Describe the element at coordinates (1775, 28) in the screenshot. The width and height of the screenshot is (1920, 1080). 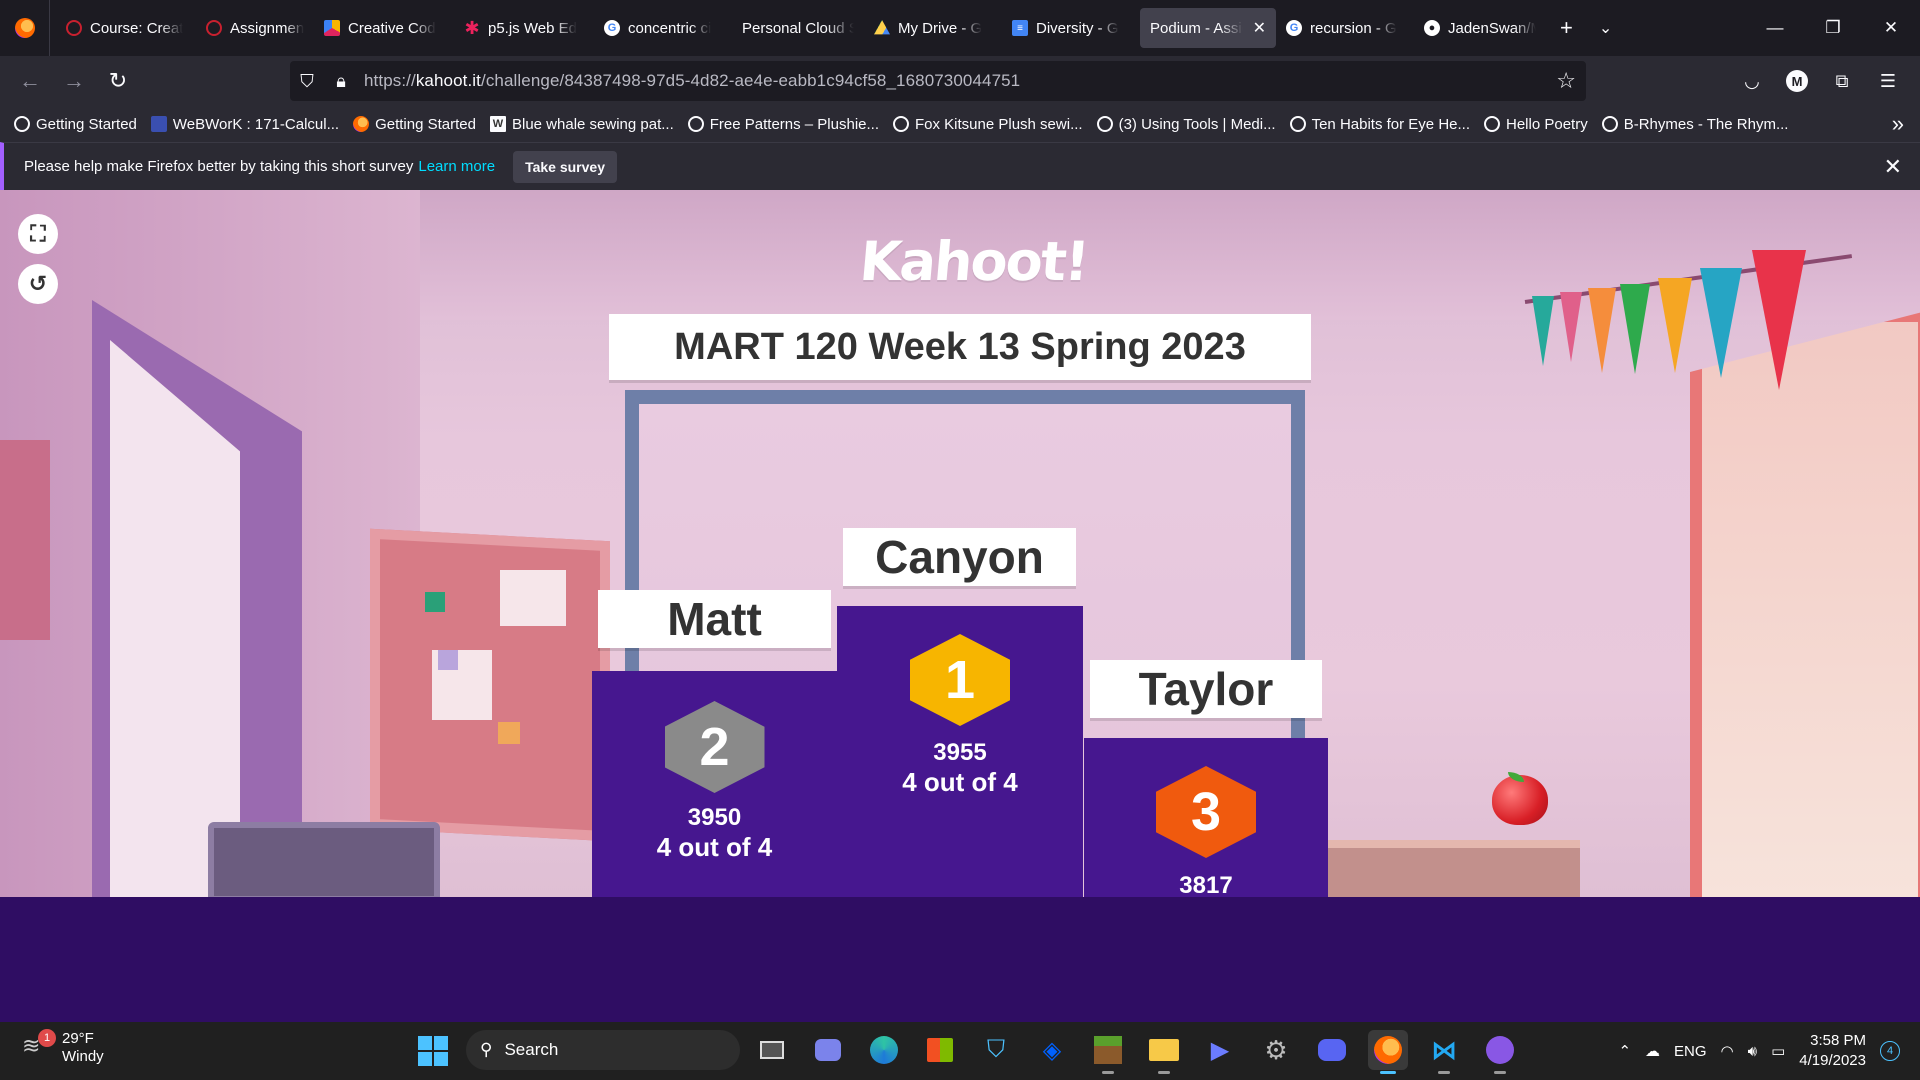
I see `minimize-icon: —` at that location.